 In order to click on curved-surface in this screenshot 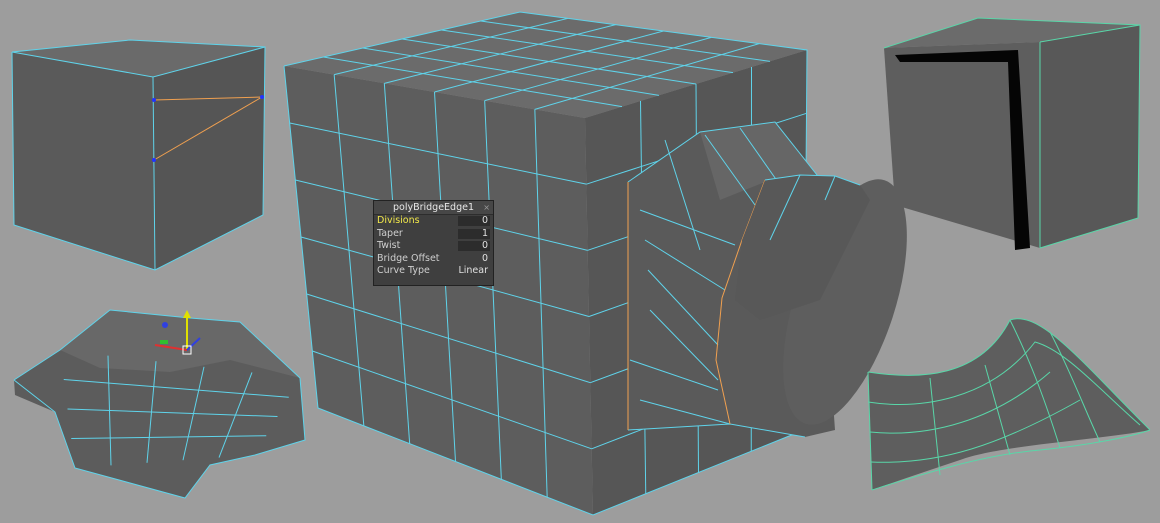, I will do `click(1009, 404)`.